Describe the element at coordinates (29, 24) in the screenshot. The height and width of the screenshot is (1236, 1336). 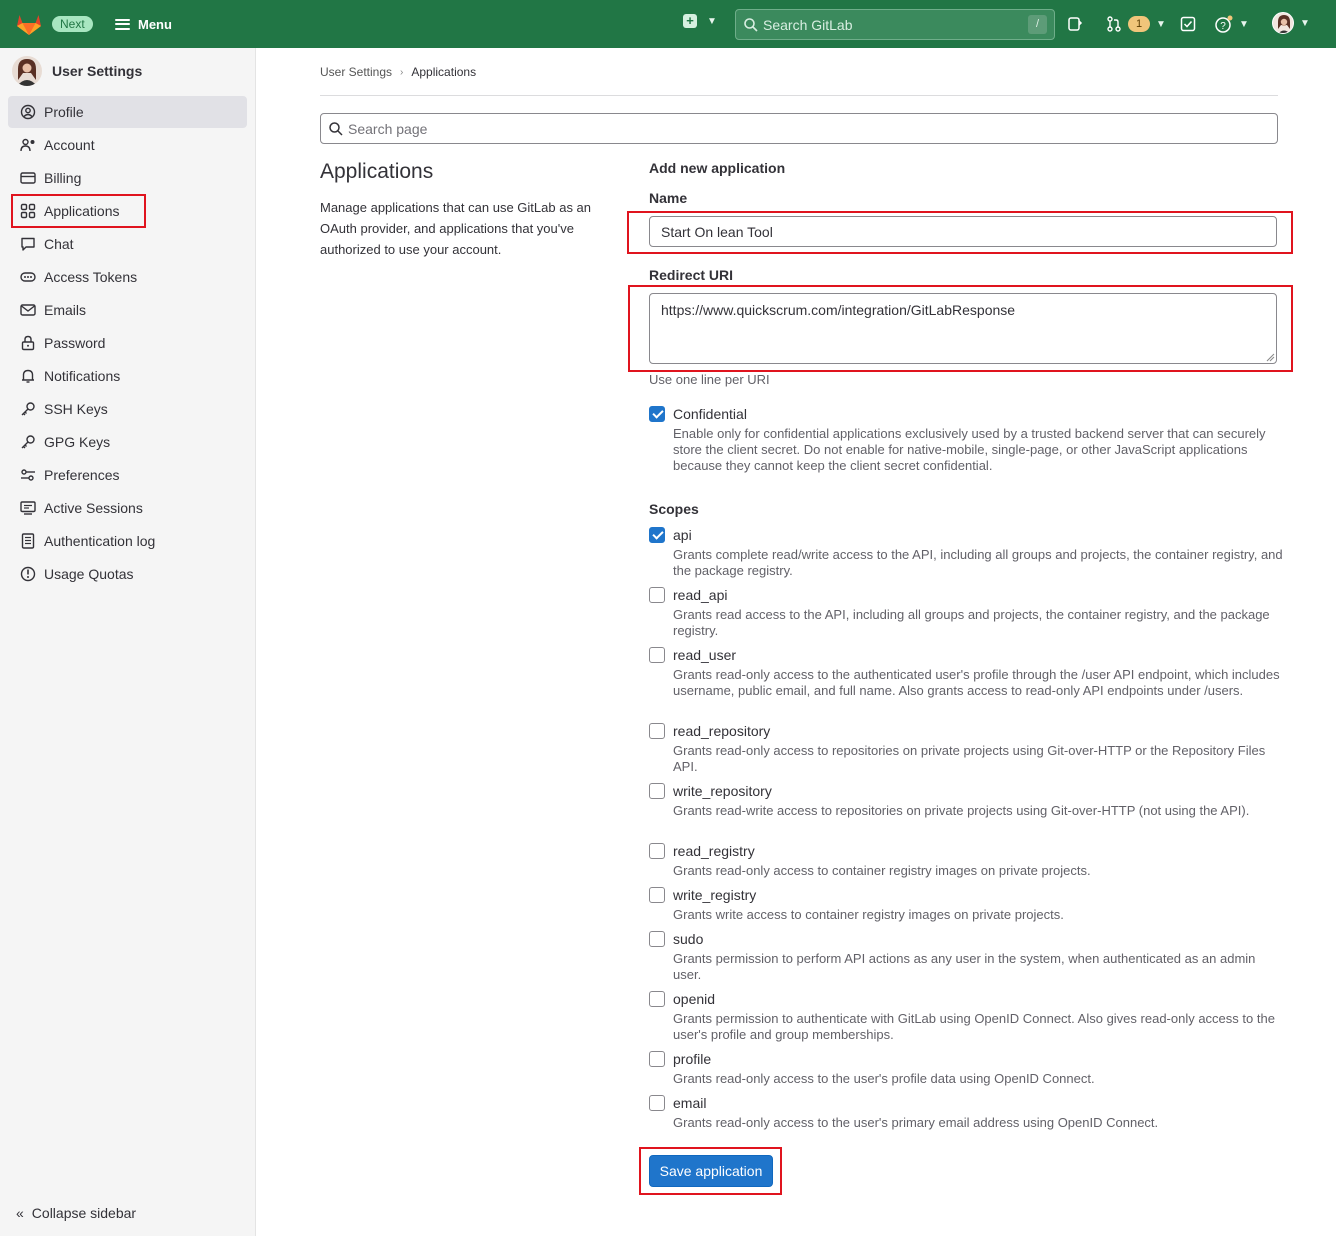
I see `gitlab-logo-icon` at that location.